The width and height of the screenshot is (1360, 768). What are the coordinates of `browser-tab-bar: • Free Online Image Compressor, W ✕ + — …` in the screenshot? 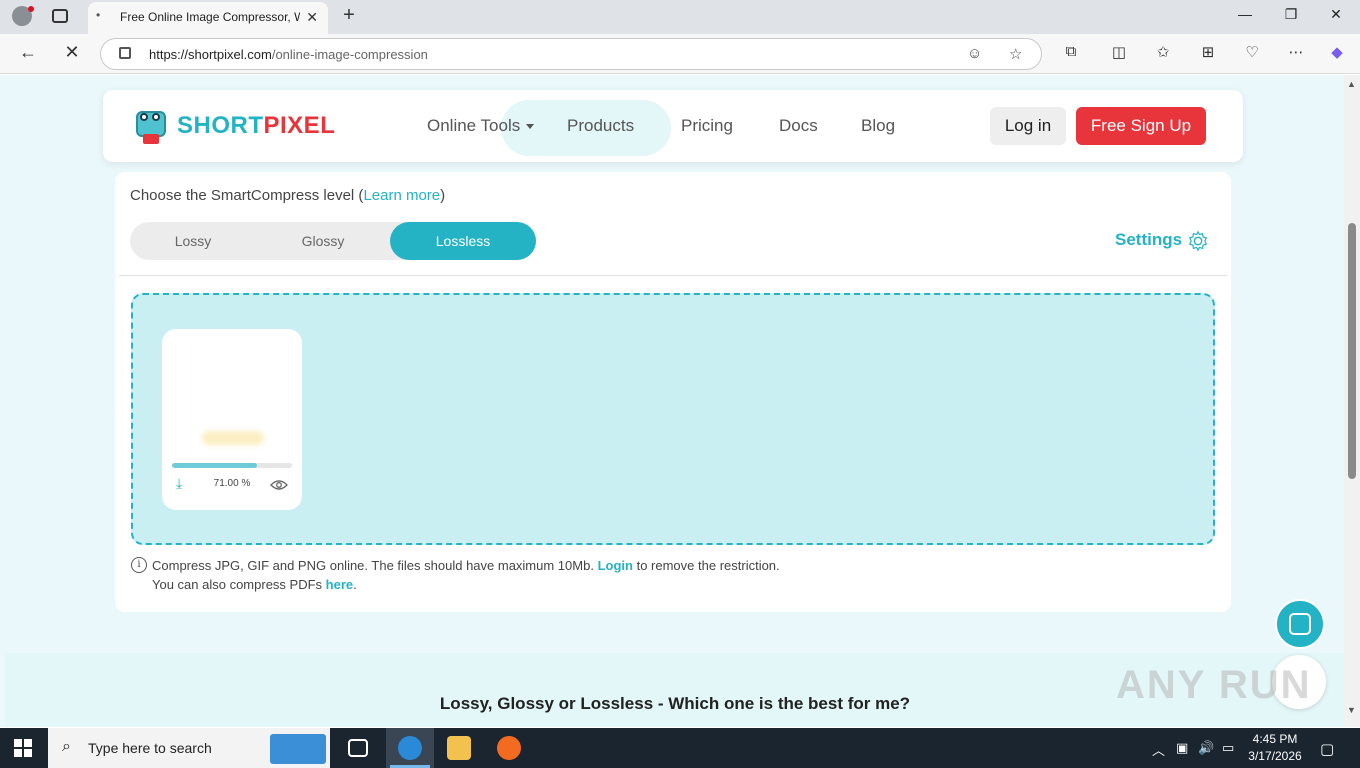 It's located at (680, 17).